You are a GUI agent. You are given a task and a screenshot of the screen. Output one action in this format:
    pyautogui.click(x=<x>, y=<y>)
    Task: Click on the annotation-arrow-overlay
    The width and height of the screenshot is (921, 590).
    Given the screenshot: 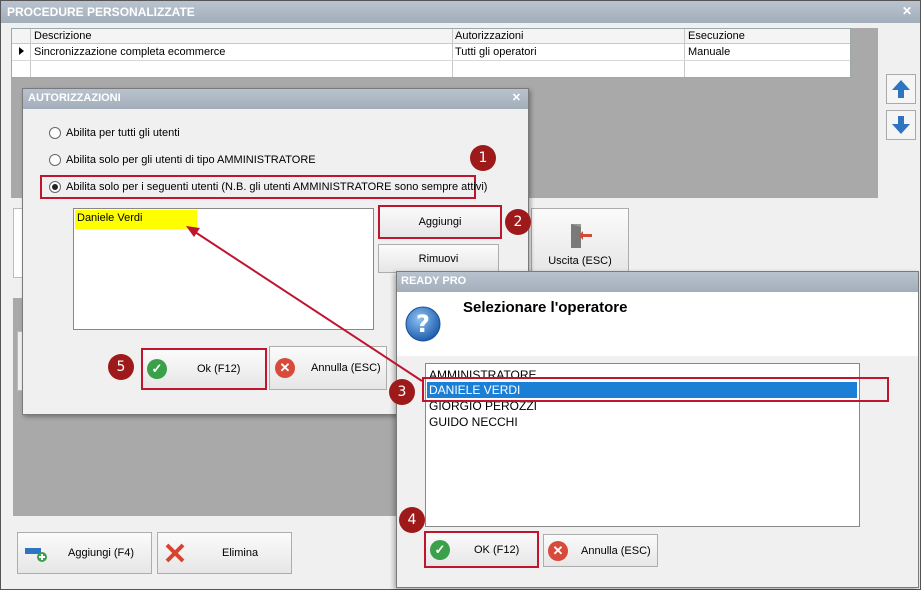 What is the action you would take?
    pyautogui.click(x=304, y=304)
    